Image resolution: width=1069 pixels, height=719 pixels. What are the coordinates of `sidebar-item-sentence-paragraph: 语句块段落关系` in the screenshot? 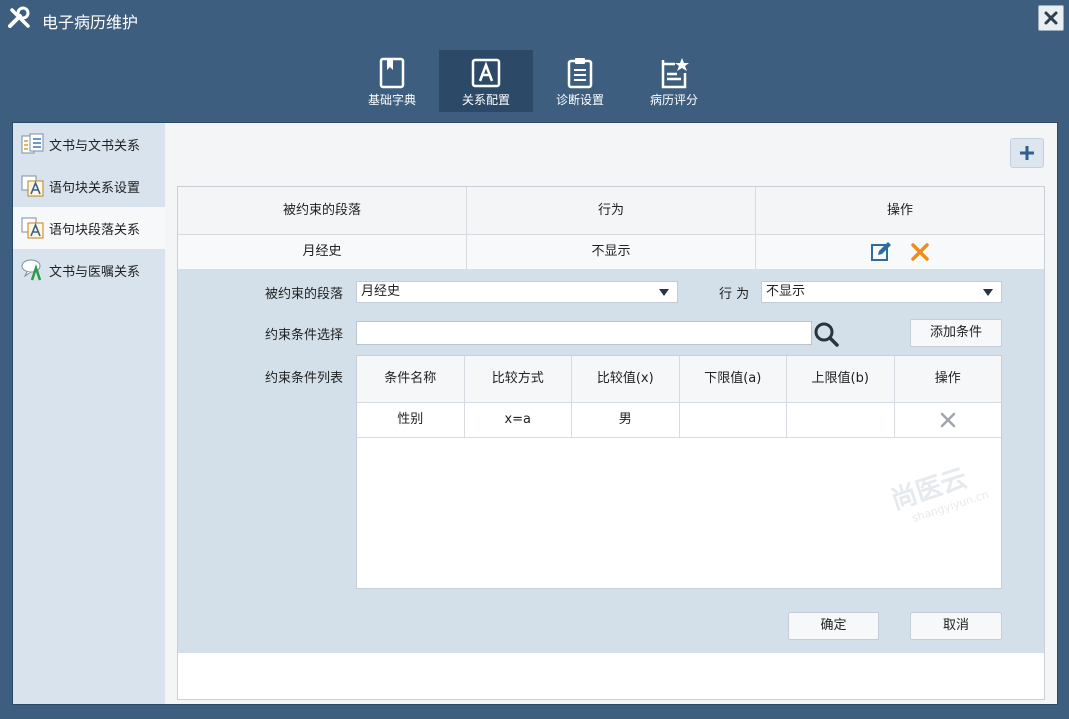 It's located at (89, 228).